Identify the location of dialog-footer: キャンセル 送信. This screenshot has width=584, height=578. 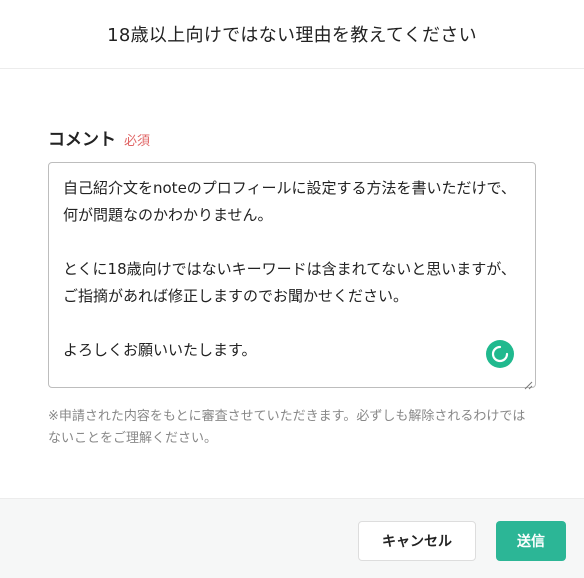
(292, 538).